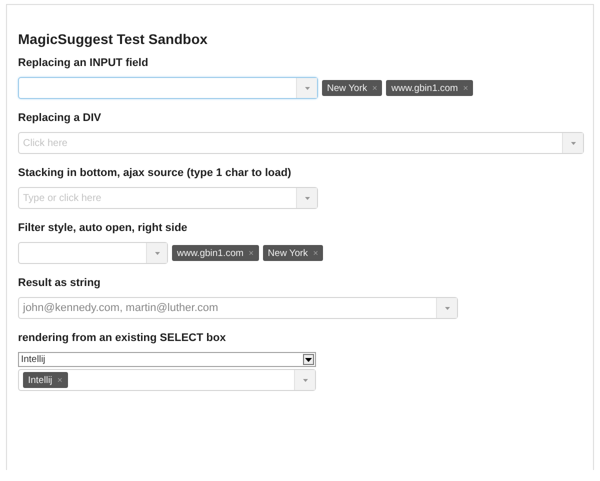 The width and height of the screenshot is (600, 481). What do you see at coordinates (238, 308) in the screenshot?
I see `combo-field: john@kennedy.com, martin@luther.com` at bounding box center [238, 308].